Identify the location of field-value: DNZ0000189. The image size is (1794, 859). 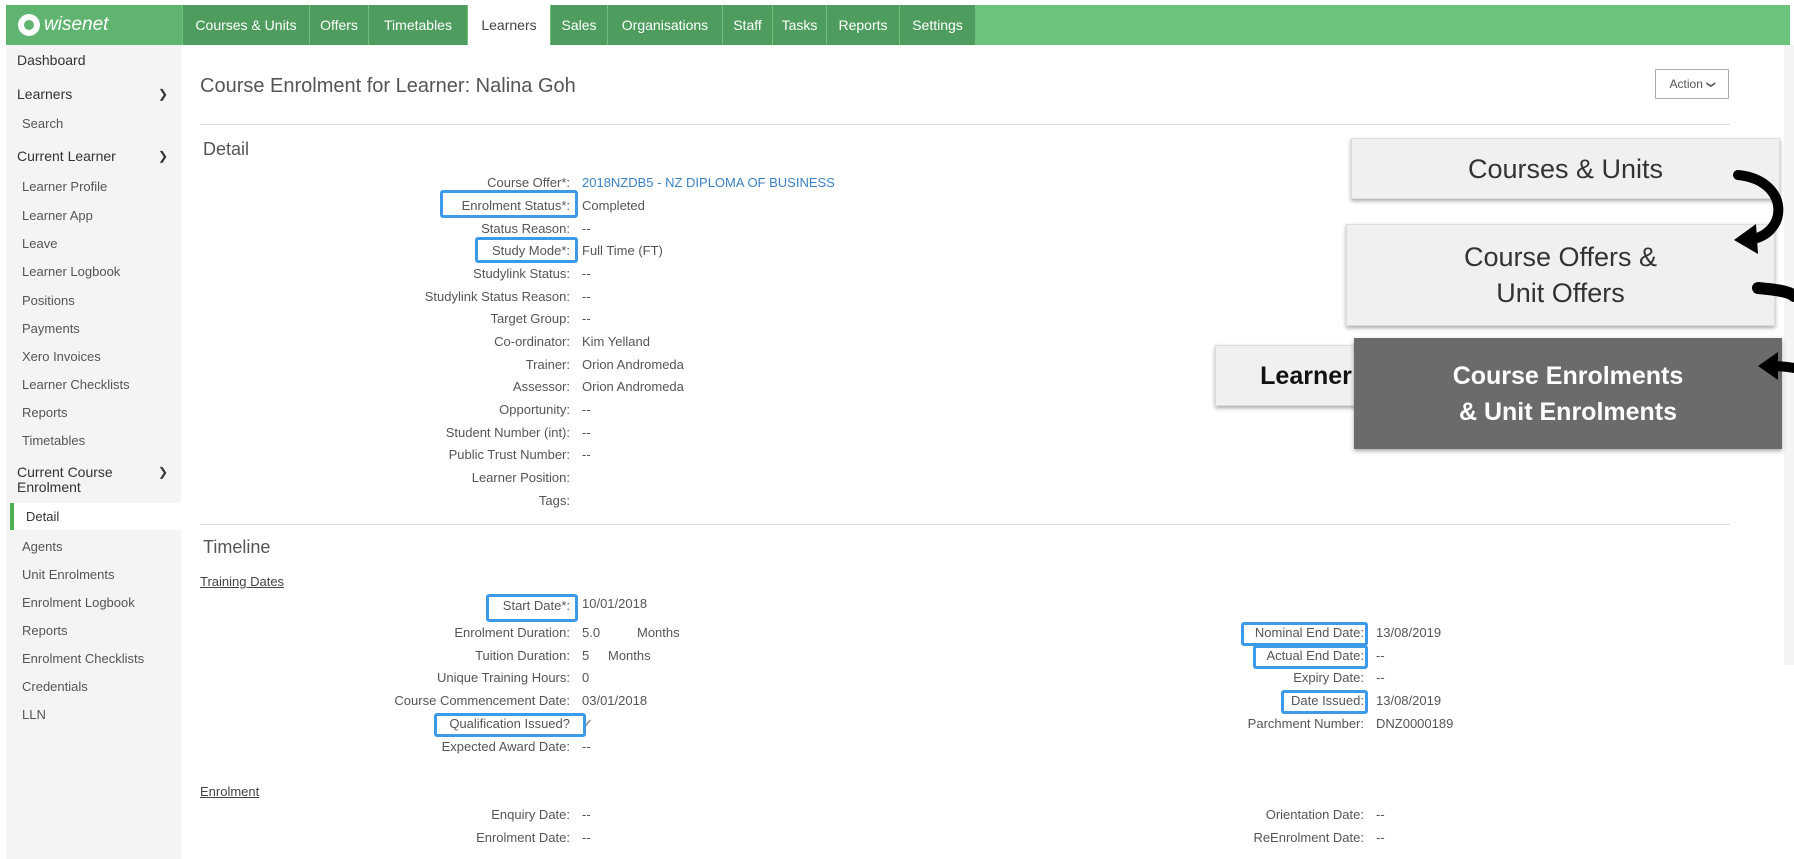
(1415, 723).